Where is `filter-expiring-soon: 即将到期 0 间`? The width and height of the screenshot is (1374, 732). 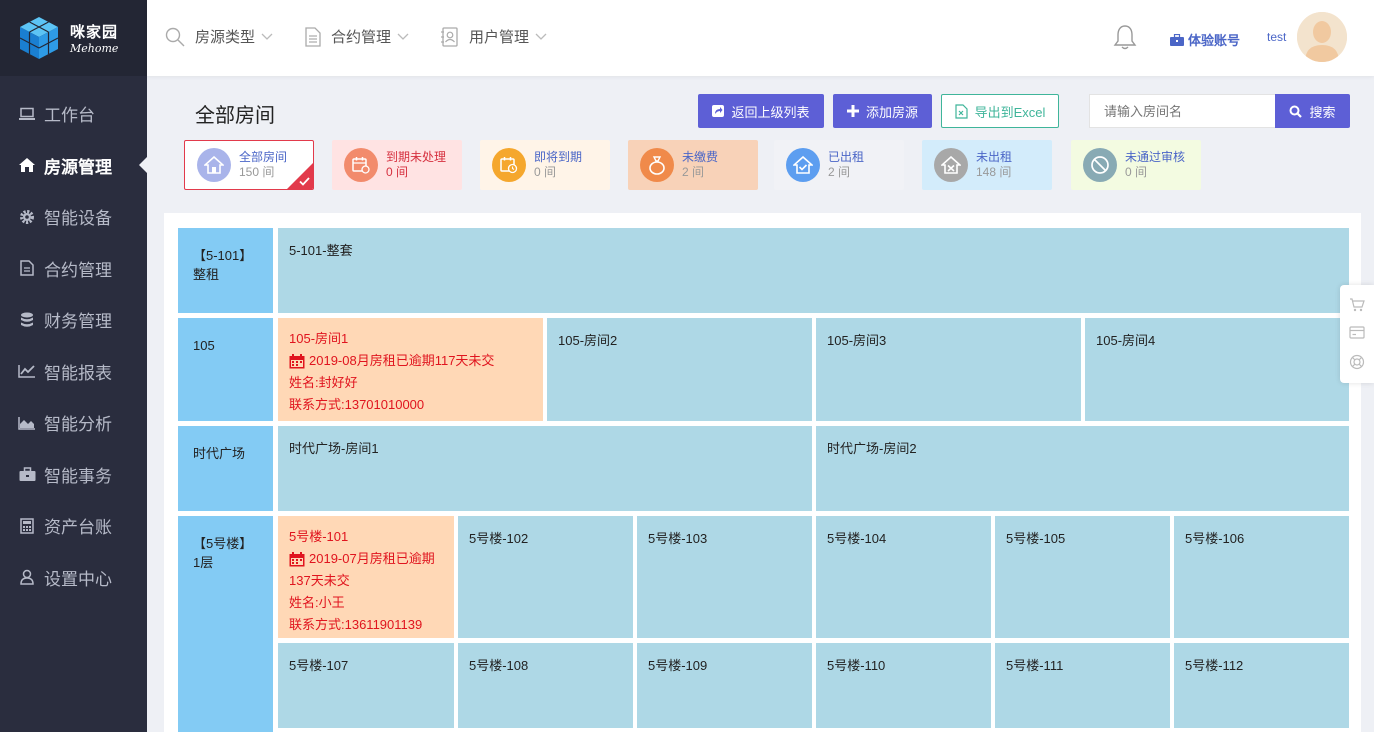 filter-expiring-soon: 即将到期 0 间 is located at coordinates (545, 165).